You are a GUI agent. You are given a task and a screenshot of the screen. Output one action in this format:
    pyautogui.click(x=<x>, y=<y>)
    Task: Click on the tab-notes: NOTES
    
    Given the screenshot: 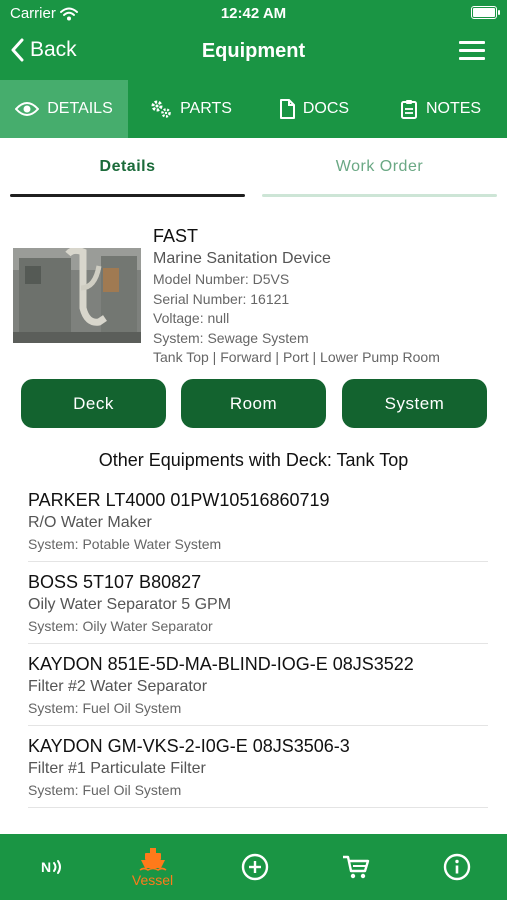 What is the action you would take?
    pyautogui.click(x=440, y=109)
    